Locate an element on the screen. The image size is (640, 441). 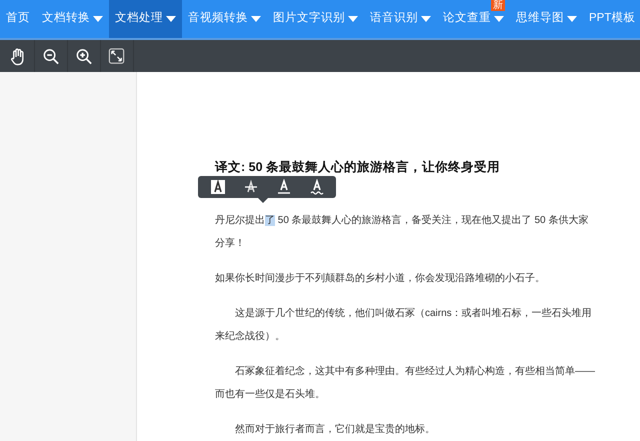
nav-tab: 图片文字识别 is located at coordinates (315, 19).